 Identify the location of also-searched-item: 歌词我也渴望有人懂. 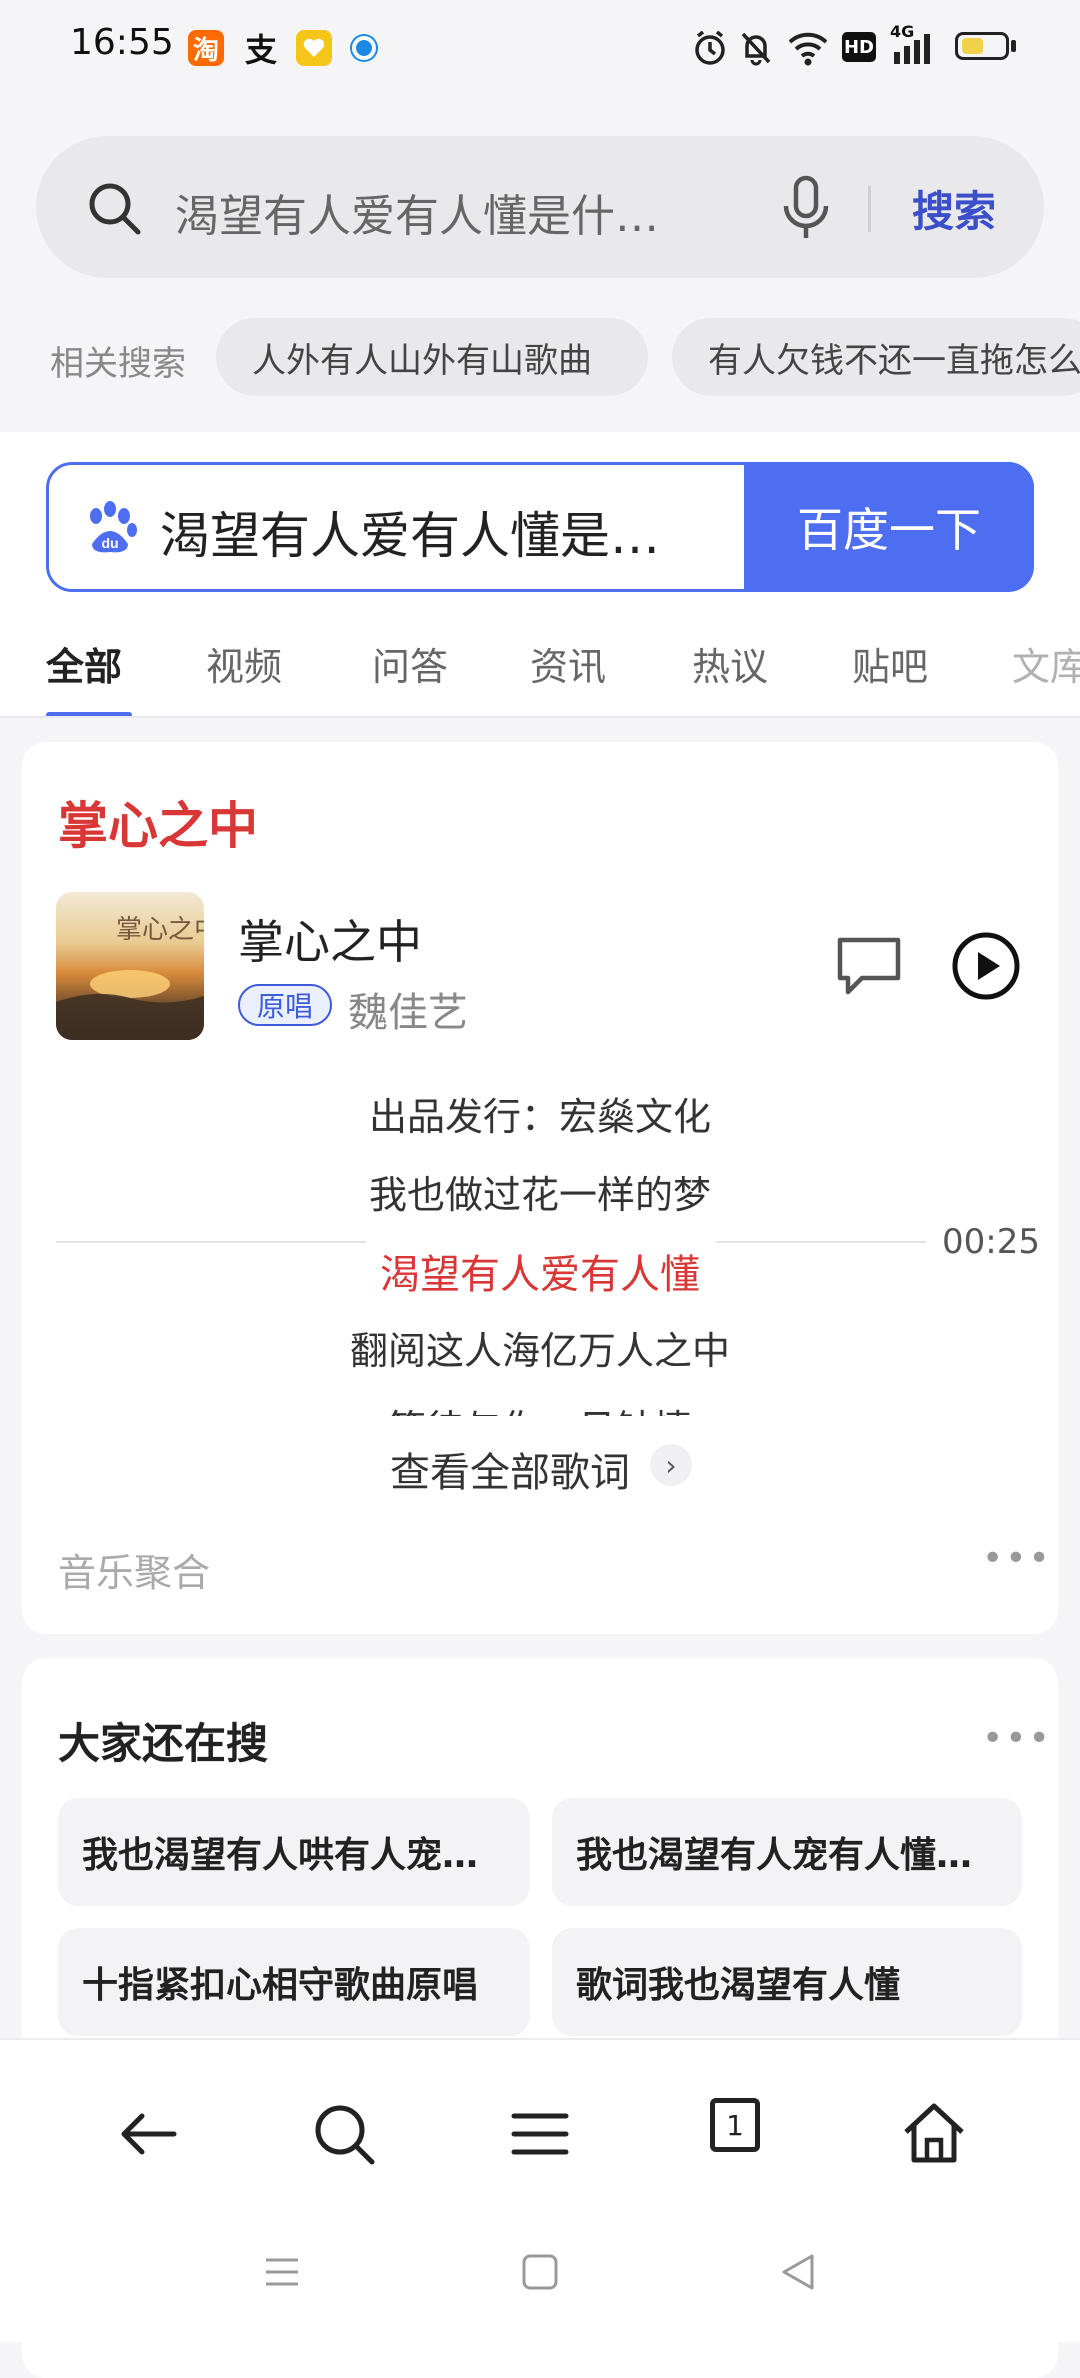
(787, 1982).